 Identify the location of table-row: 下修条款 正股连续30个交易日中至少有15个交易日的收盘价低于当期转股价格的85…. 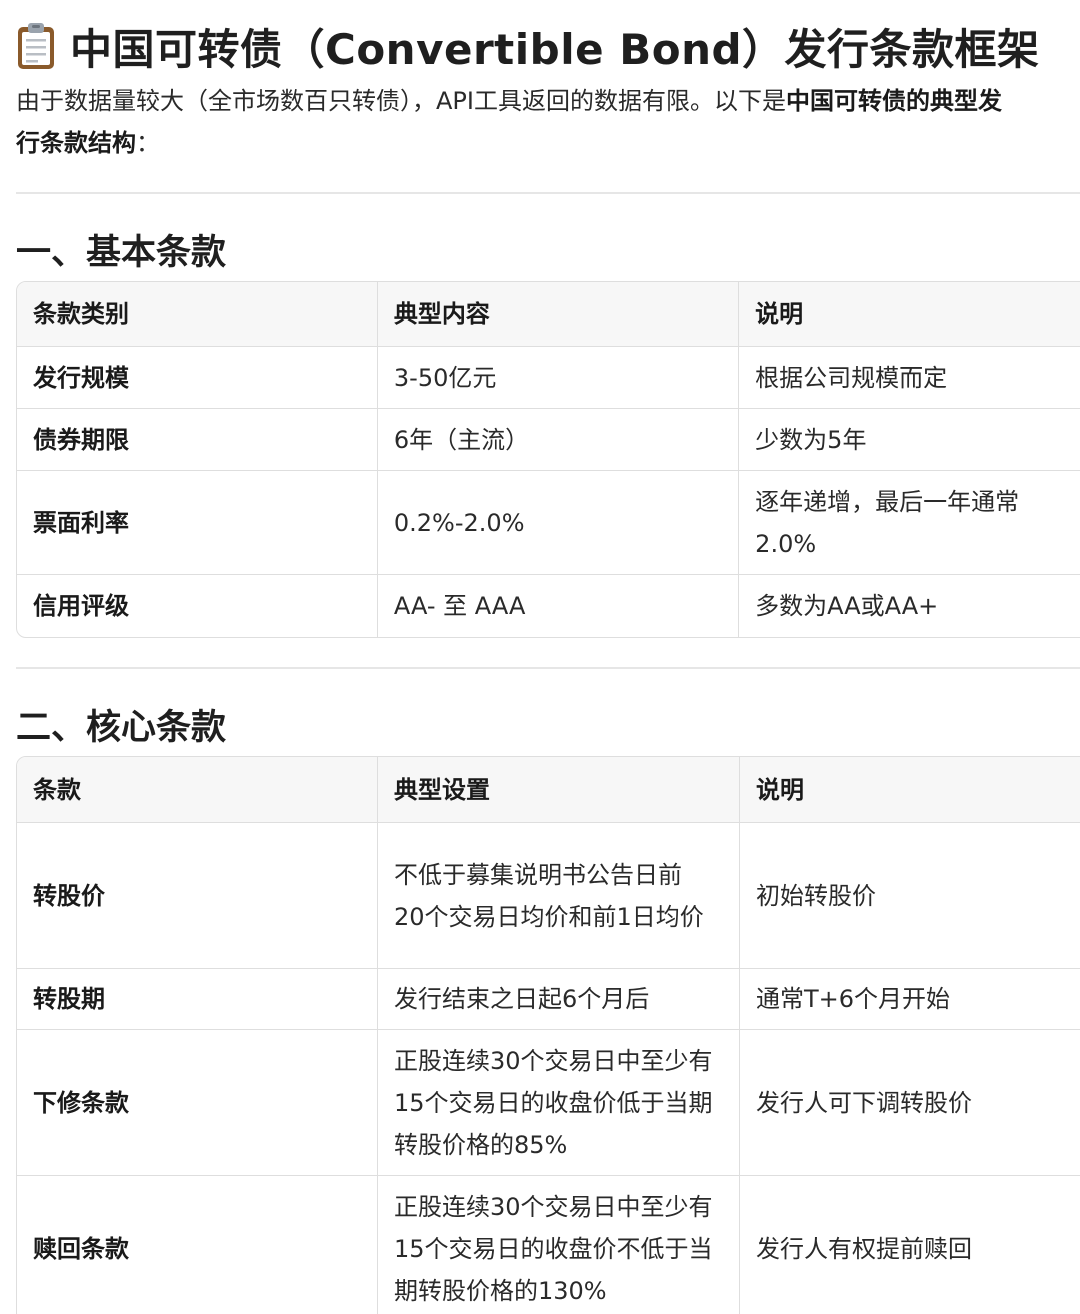
(548, 1103).